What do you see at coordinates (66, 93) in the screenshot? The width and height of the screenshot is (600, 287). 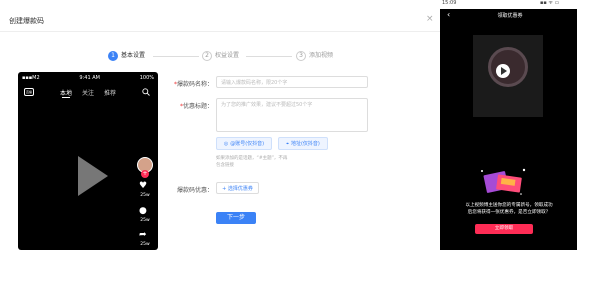 I see `phone-tab-local: 本地` at bounding box center [66, 93].